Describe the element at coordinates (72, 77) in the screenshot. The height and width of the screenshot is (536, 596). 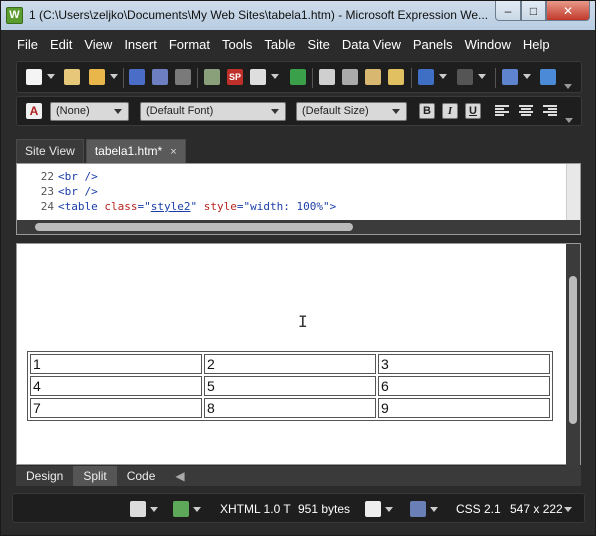
I see `open-site-icon` at that location.